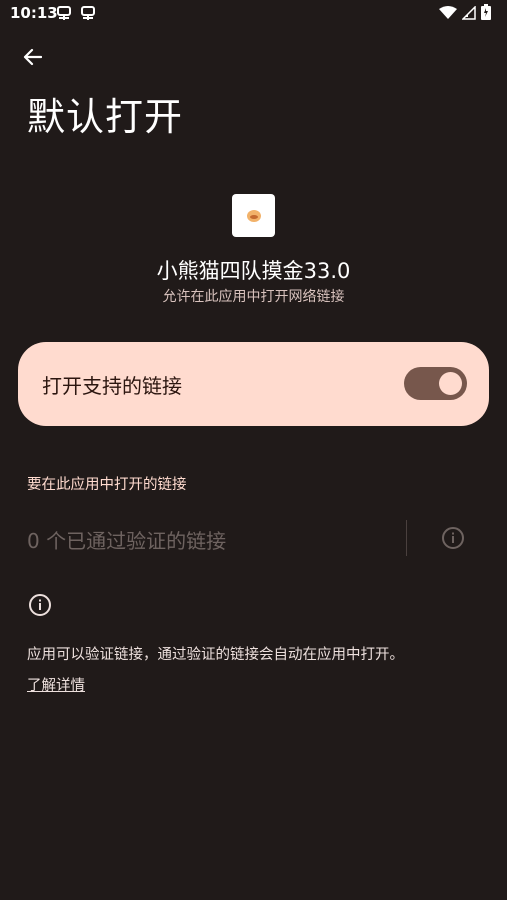 The width and height of the screenshot is (507, 900). I want to click on verified-links-count: 0 个已通过验证的链接, so click(127, 541).